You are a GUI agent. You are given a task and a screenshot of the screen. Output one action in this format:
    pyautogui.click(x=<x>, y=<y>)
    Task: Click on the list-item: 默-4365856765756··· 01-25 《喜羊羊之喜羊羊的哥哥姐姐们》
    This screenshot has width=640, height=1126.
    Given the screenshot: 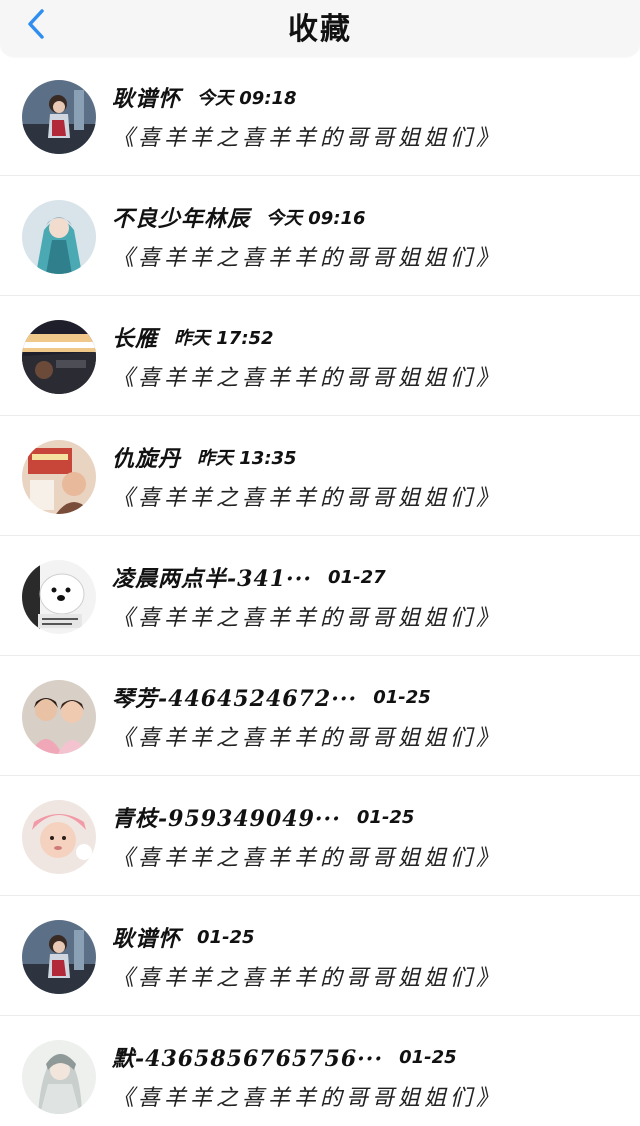 What is the action you would take?
    pyautogui.click(x=320, y=1071)
    